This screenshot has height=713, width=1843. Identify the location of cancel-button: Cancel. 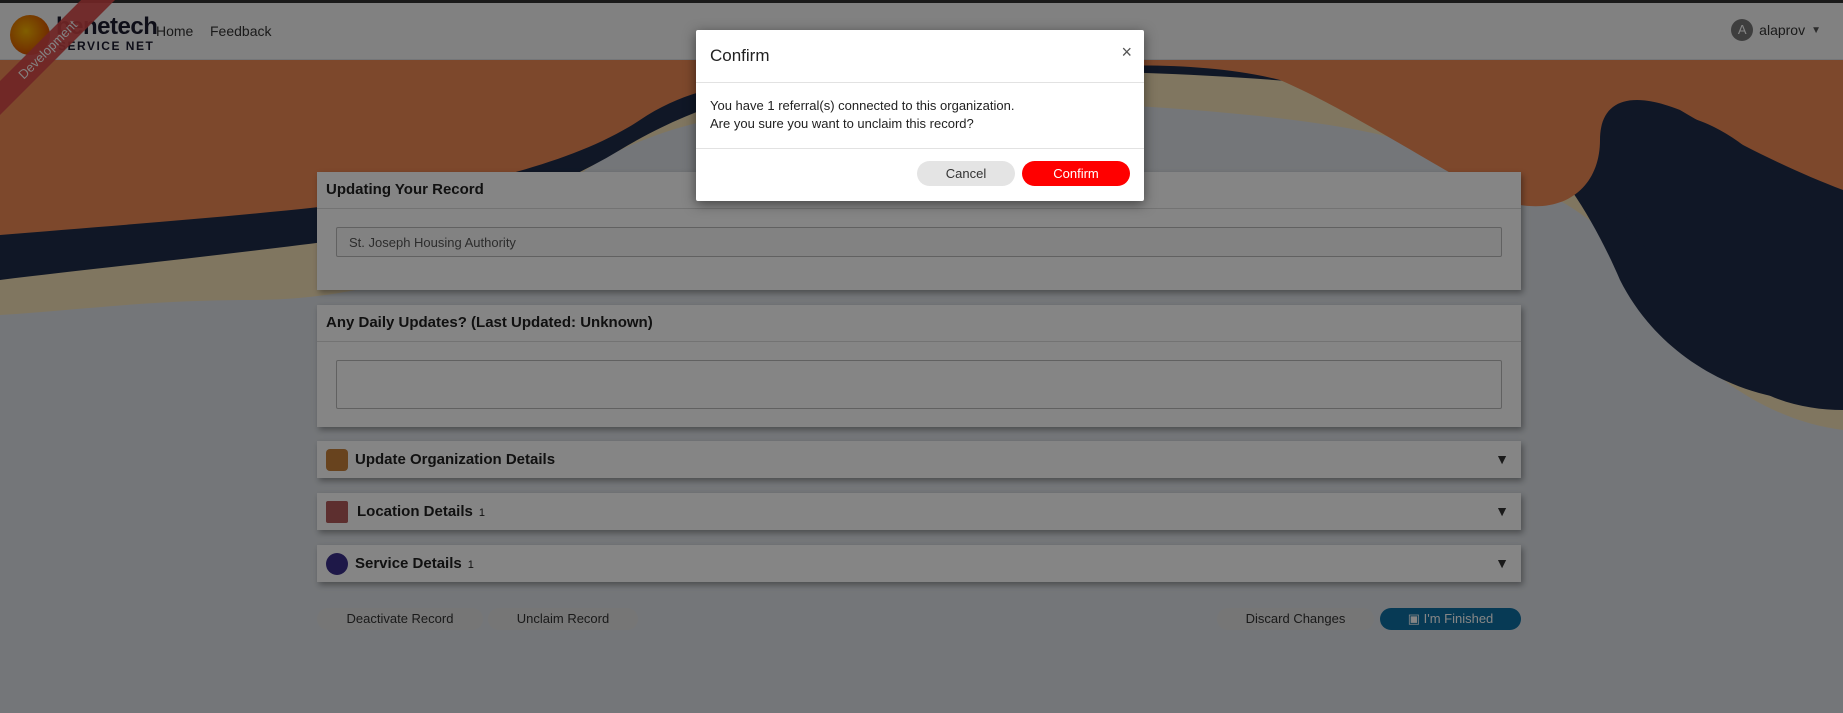
(966, 173).